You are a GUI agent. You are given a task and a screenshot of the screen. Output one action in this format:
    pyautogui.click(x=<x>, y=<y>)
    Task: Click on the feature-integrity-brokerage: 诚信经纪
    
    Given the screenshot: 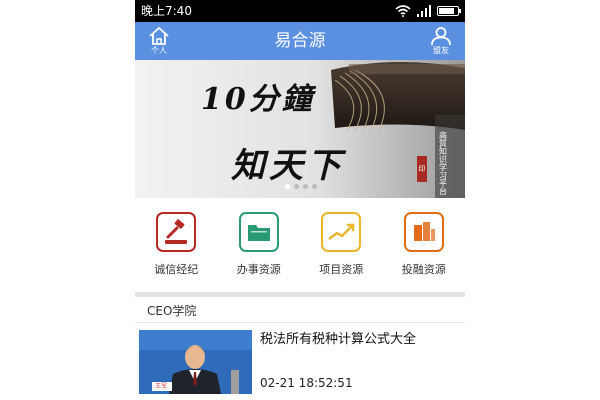 What is the action you would take?
    pyautogui.click(x=176, y=244)
    